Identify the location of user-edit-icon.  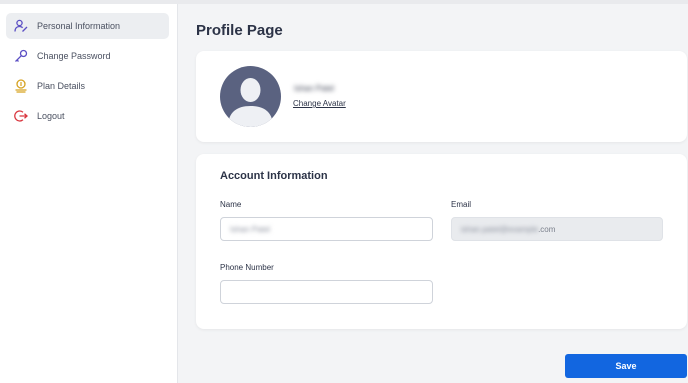
(21, 26).